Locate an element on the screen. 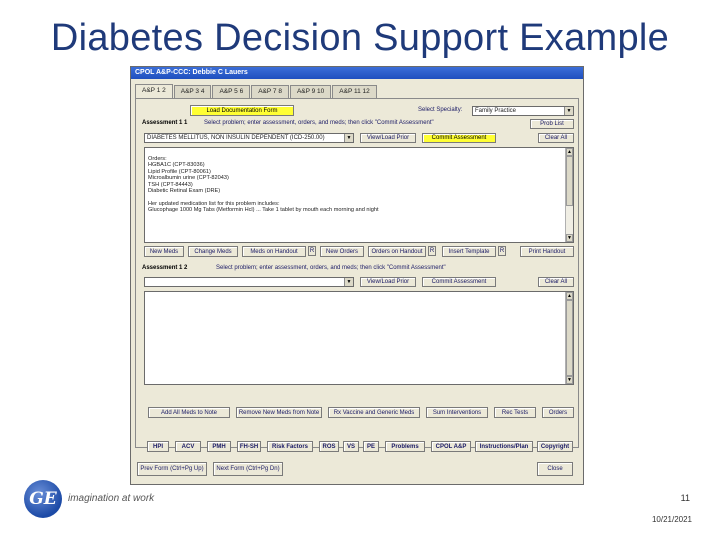 Image resolution: width=720 pixels, height=540 pixels. view-prior-button: View/Load Prior is located at coordinates (388, 138).